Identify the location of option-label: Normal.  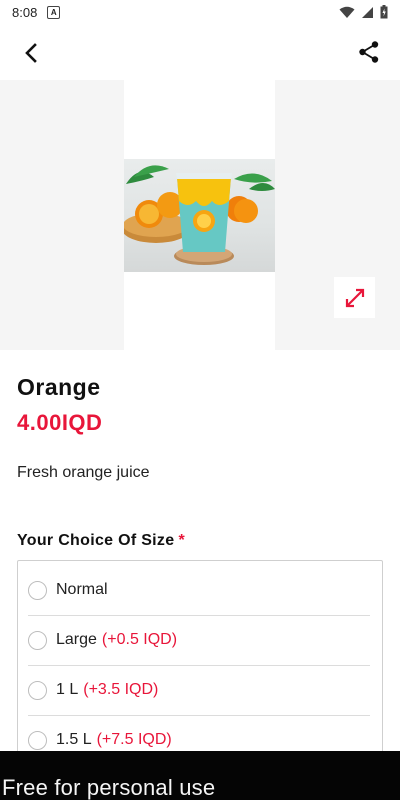
(82, 589).